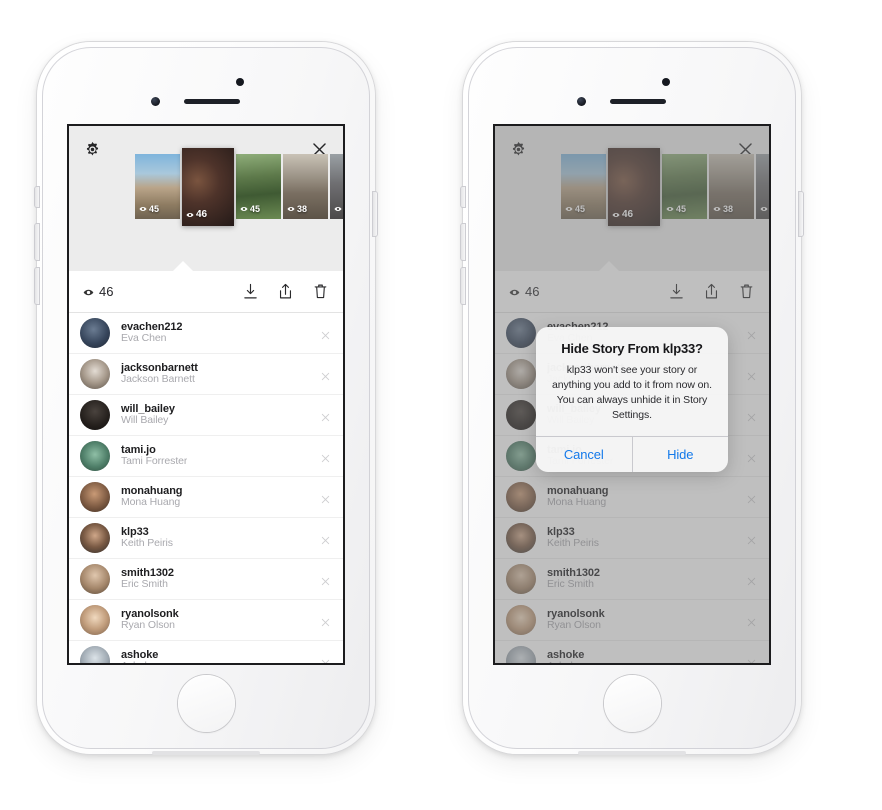  What do you see at coordinates (680, 454) in the screenshot?
I see `hide-button: Hide` at bounding box center [680, 454].